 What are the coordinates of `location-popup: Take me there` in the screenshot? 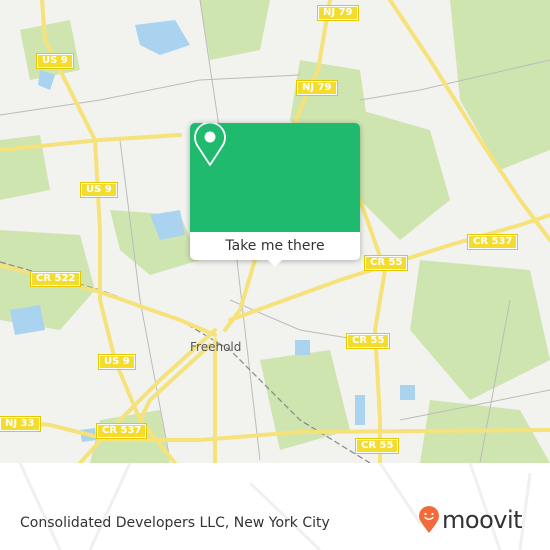 It's located at (275, 195).